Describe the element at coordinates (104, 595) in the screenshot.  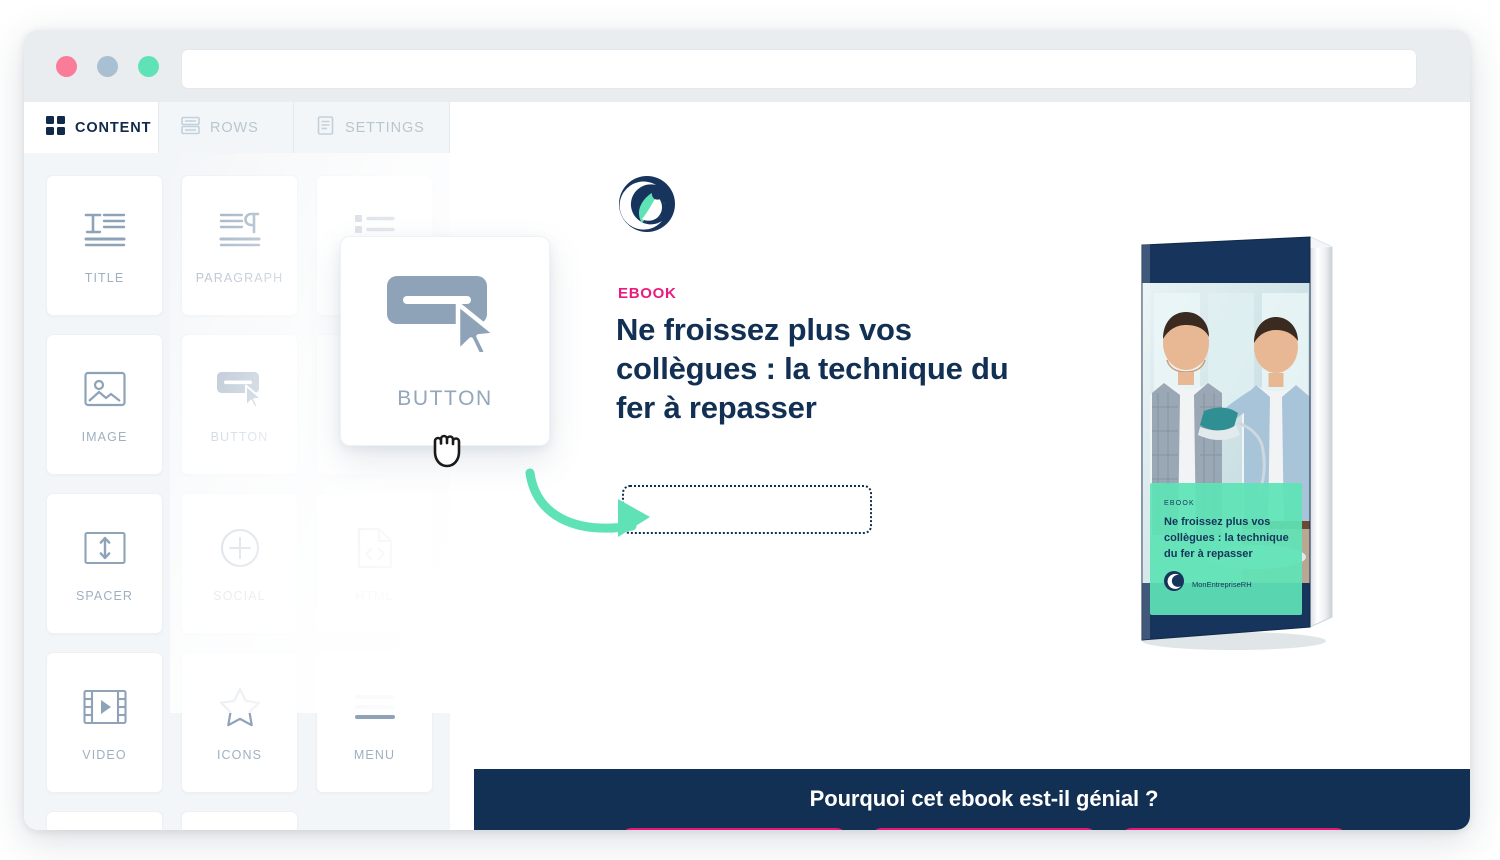
I see `palette-tile-label: SPACER` at that location.